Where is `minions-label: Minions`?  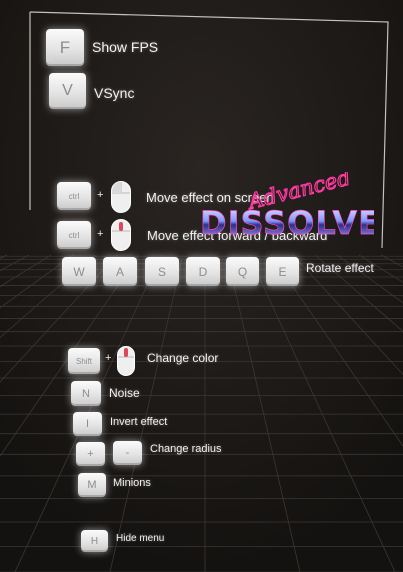
minions-label: Minions is located at coordinates (132, 483).